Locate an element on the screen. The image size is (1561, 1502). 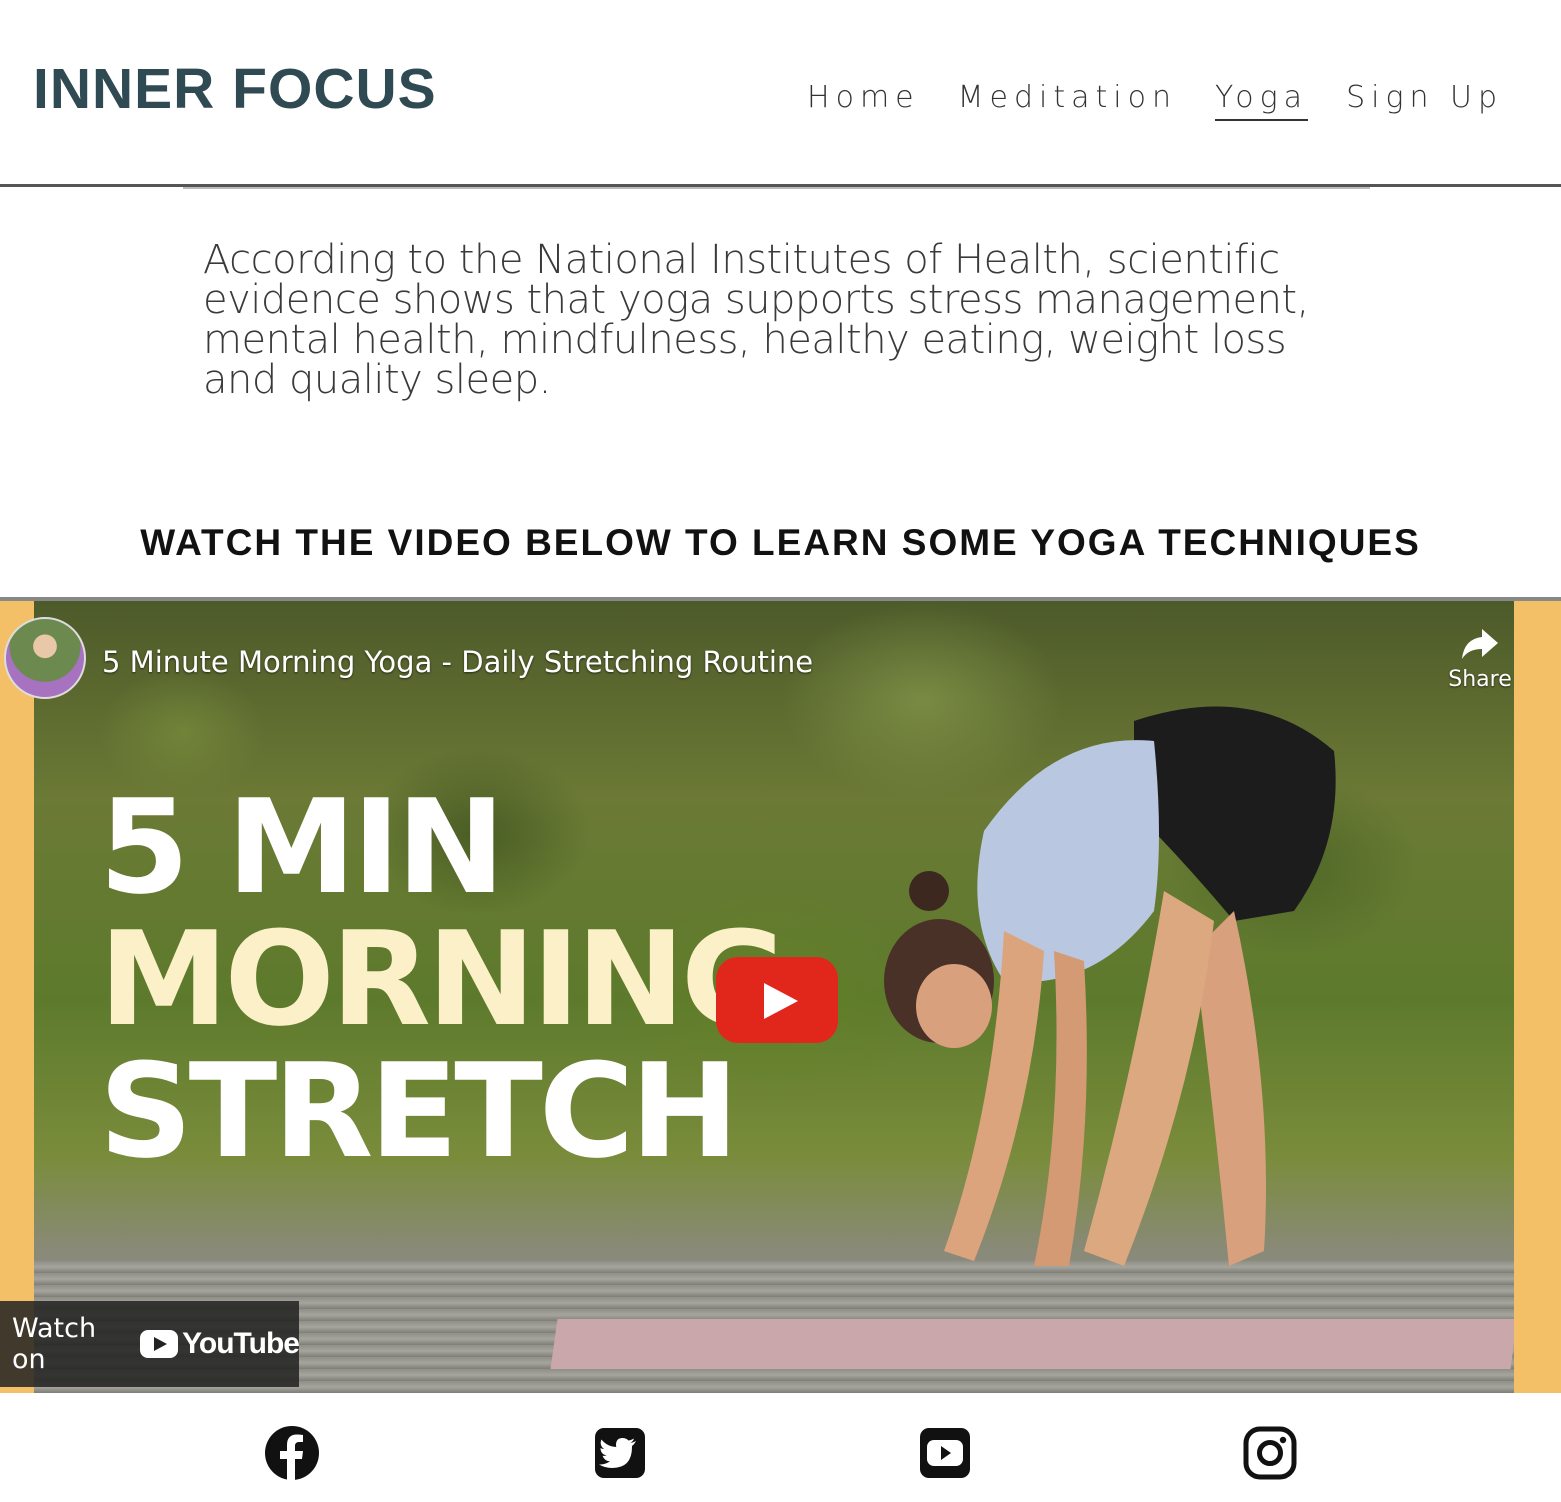
content-divider is located at coordinates (776, 188).